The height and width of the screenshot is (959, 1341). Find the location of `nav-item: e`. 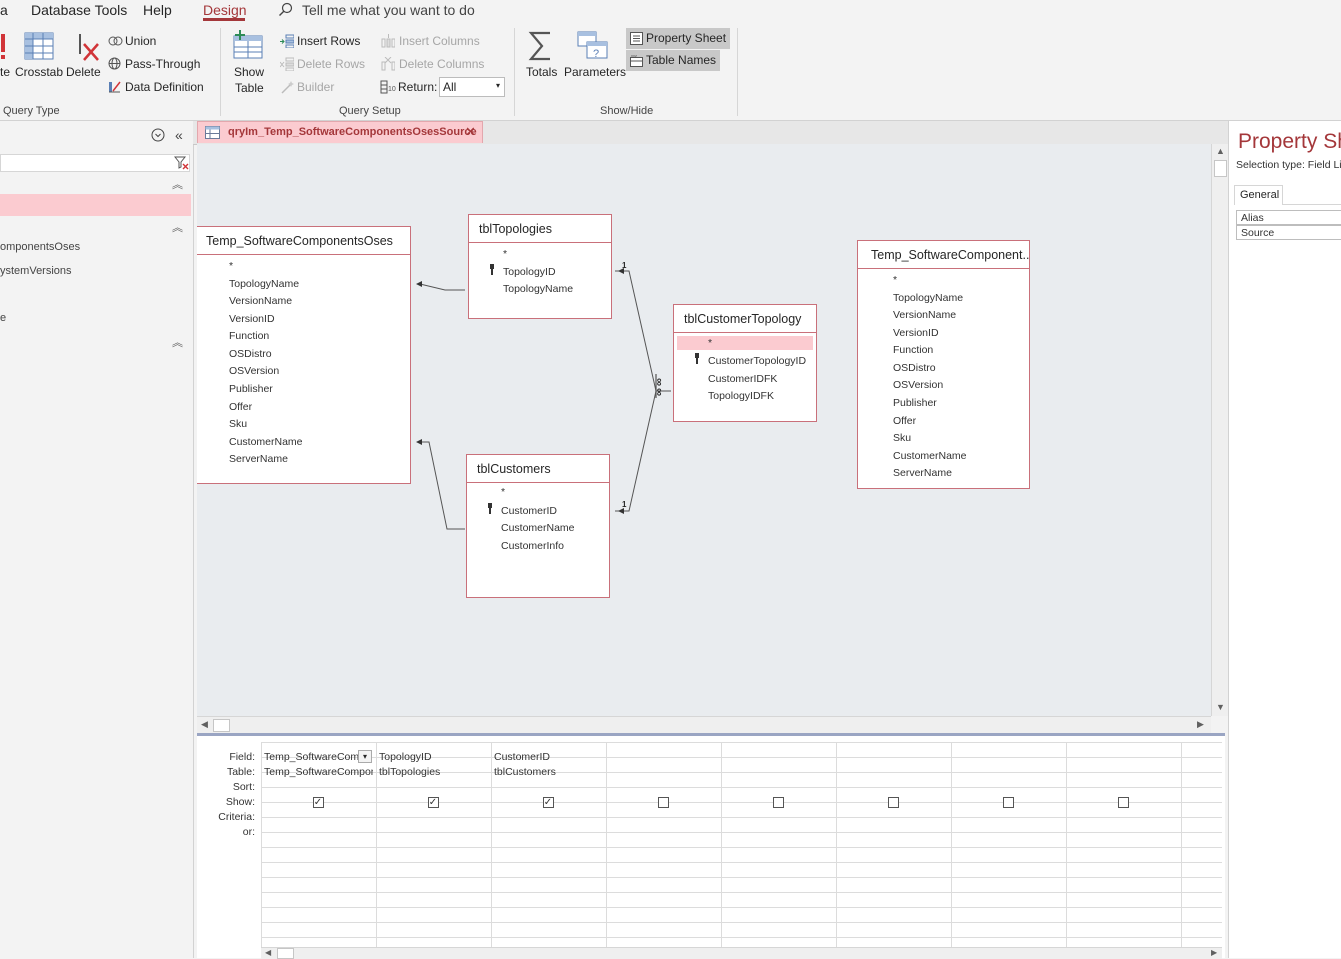

nav-item: e is located at coordinates (3, 318).